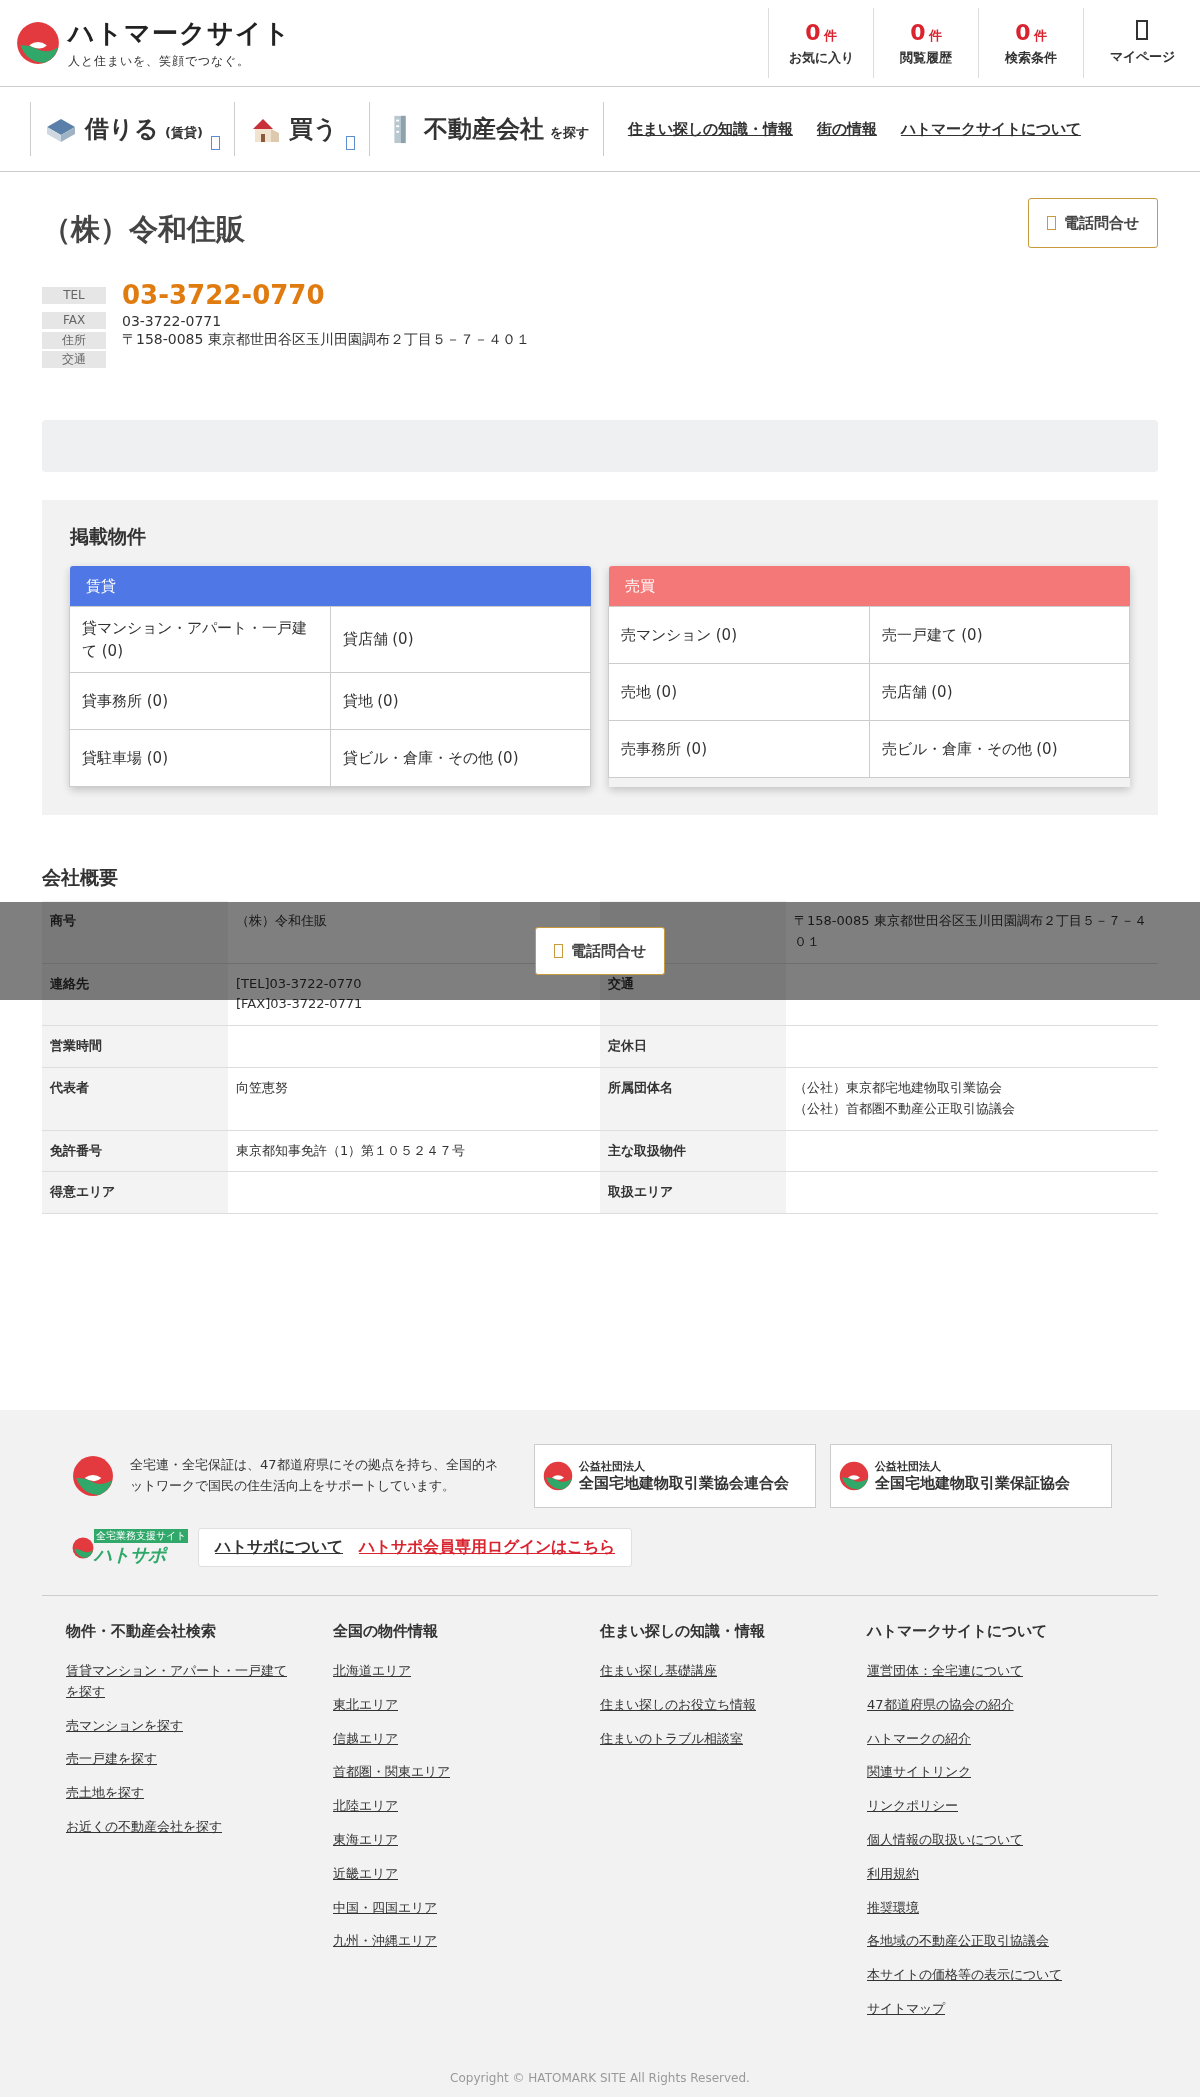 Image resolution: width=1200 pixels, height=2097 pixels. What do you see at coordinates (460, 639) in the screenshot?
I see `property-type-link: 貸店舗 (0)` at bounding box center [460, 639].